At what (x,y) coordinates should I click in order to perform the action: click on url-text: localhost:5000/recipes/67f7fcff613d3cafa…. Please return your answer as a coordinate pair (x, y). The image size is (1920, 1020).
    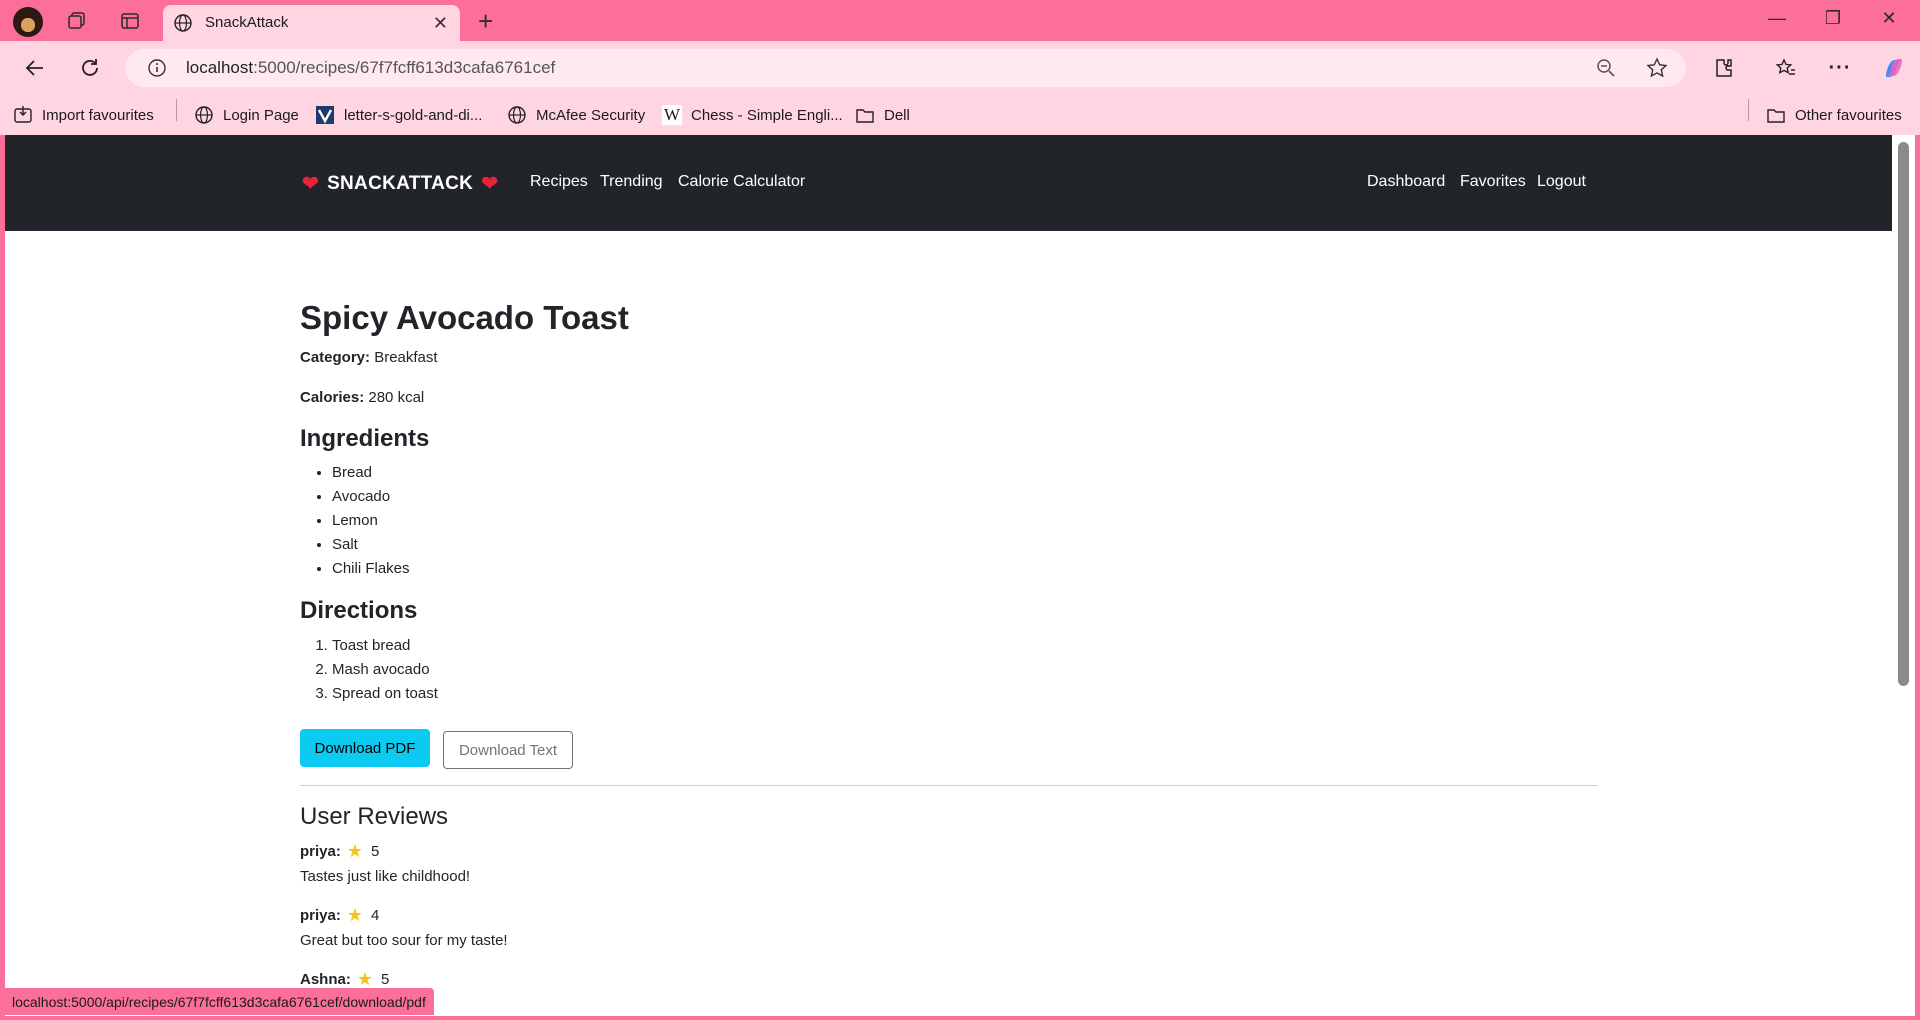
    Looking at the image, I should click on (370, 68).